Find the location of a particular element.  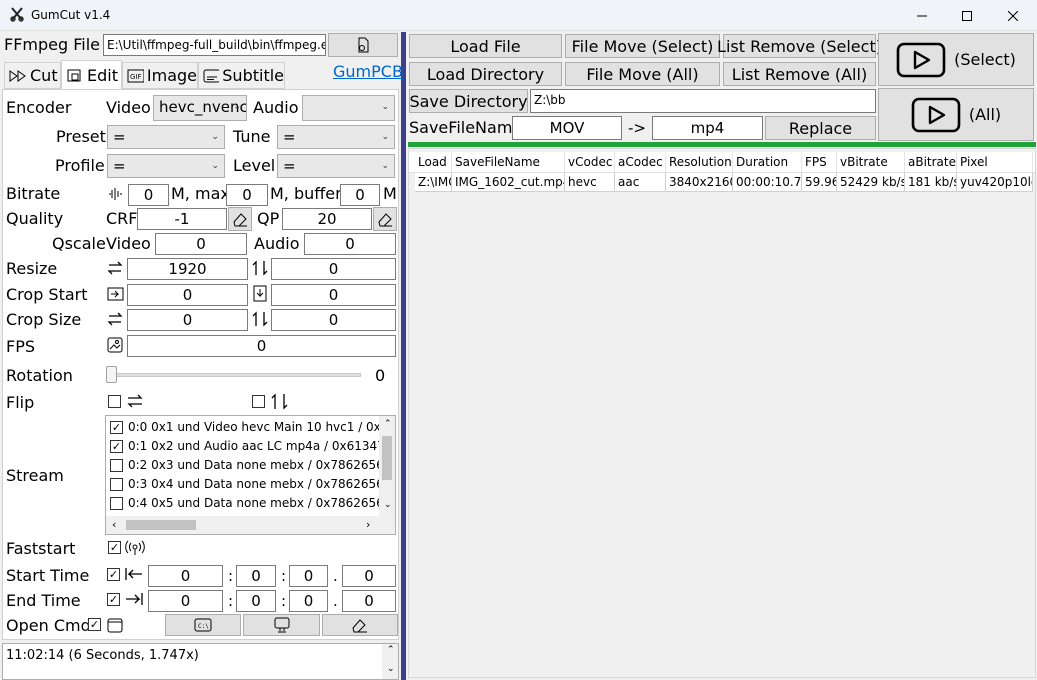

grid-column-header: FPS is located at coordinates (819, 162).